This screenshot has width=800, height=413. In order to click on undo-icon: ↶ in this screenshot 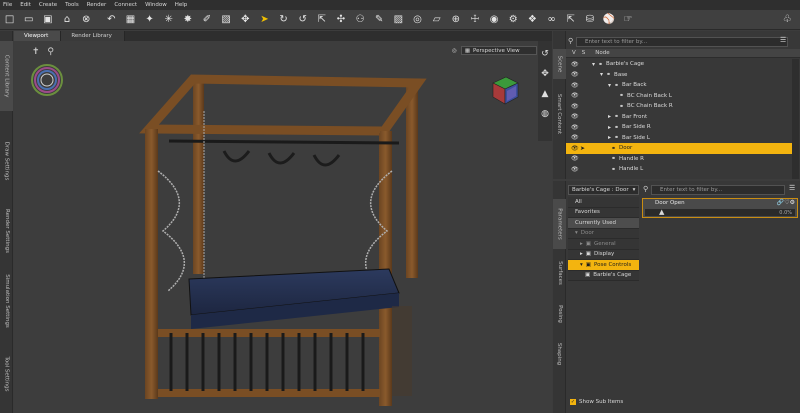, I will do `click(111, 20)`.